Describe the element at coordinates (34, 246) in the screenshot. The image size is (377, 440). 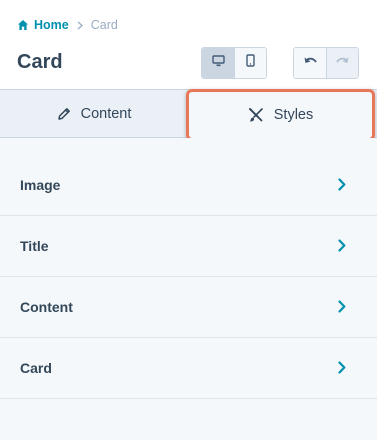
I see `section-label: Title` at that location.